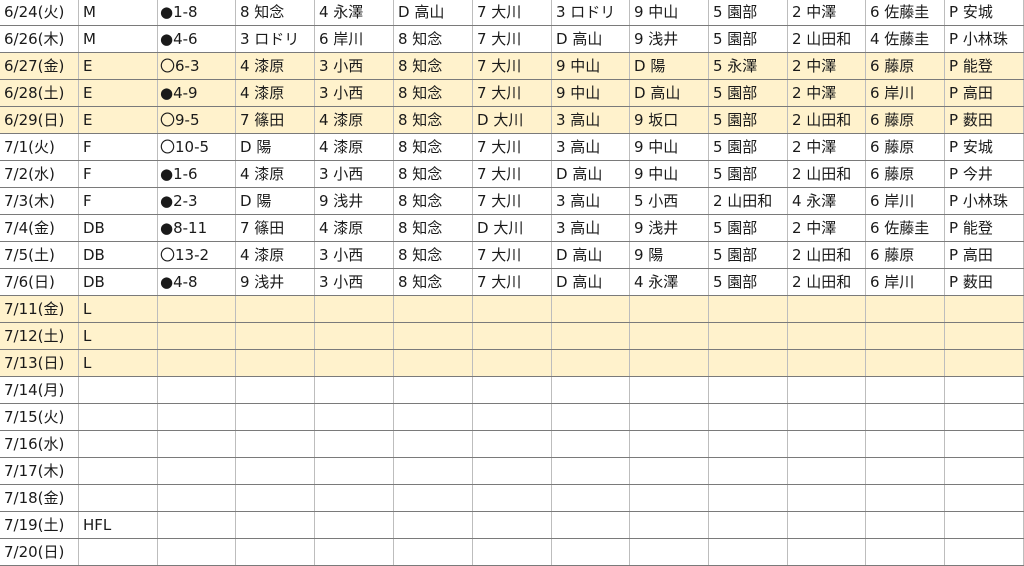  Describe the element at coordinates (39, 12) in the screenshot. I see `cell-date: 6/24(火)` at that location.